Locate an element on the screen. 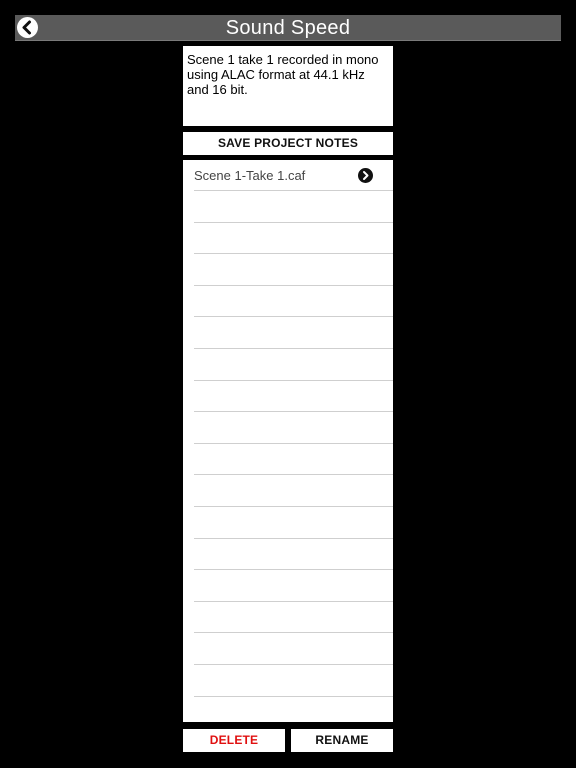 The image size is (576, 768). chevron-right-circle-icon is located at coordinates (365, 175).